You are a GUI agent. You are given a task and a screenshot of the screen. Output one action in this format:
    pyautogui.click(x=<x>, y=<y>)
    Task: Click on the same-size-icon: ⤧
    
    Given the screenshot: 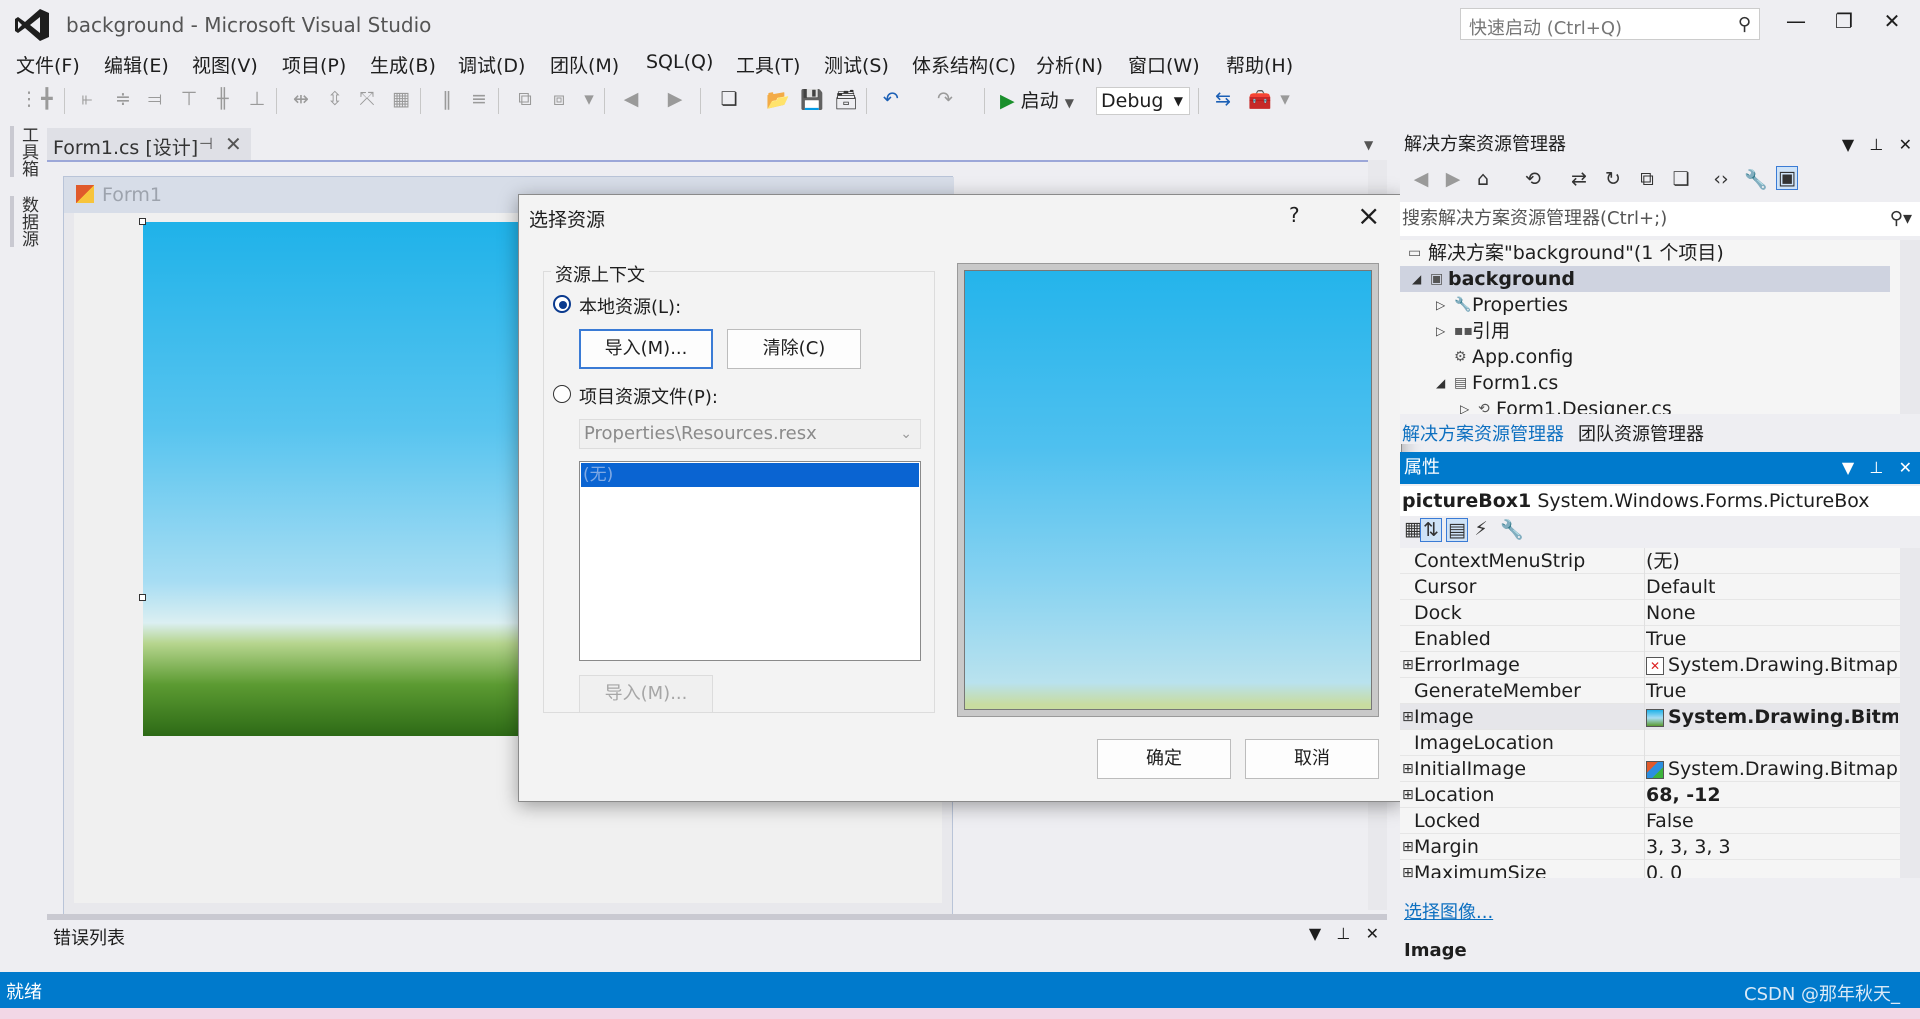 What is the action you would take?
    pyautogui.click(x=367, y=100)
    